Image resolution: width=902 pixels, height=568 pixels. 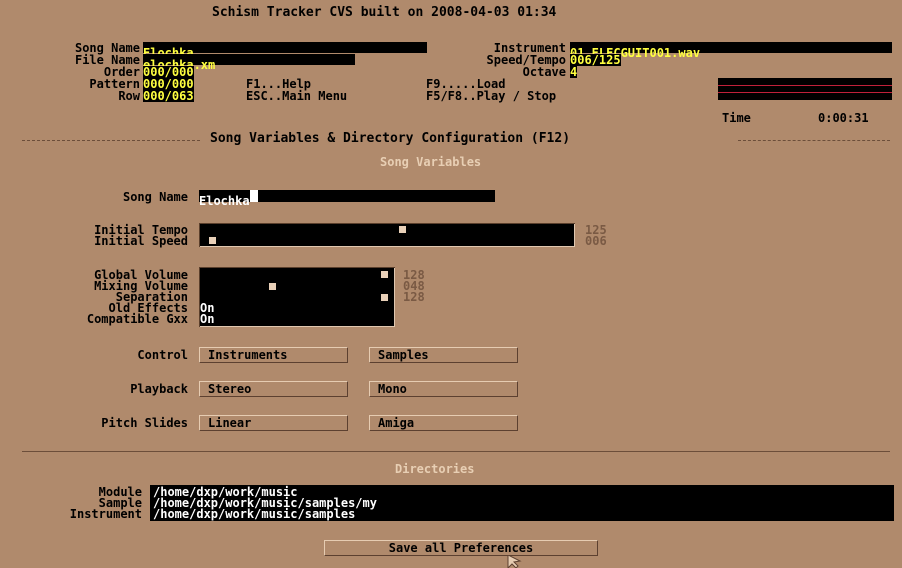 What do you see at coordinates (168, 96) in the screenshot?
I see `row-value: 000/063` at bounding box center [168, 96].